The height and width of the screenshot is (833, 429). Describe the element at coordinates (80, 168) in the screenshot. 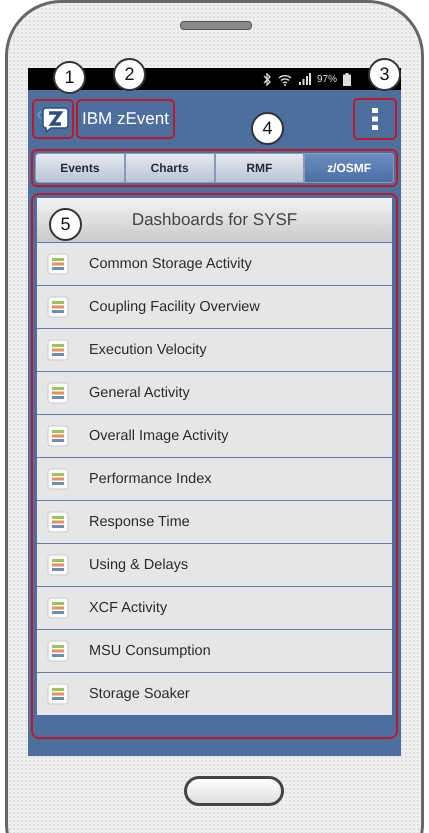

I see `tab: Events` at that location.